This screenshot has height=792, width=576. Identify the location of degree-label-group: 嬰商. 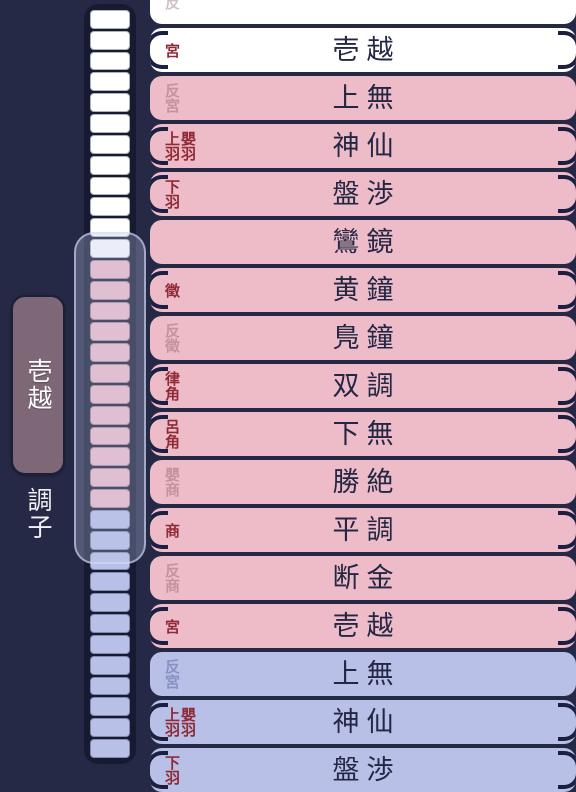
(172, 482).